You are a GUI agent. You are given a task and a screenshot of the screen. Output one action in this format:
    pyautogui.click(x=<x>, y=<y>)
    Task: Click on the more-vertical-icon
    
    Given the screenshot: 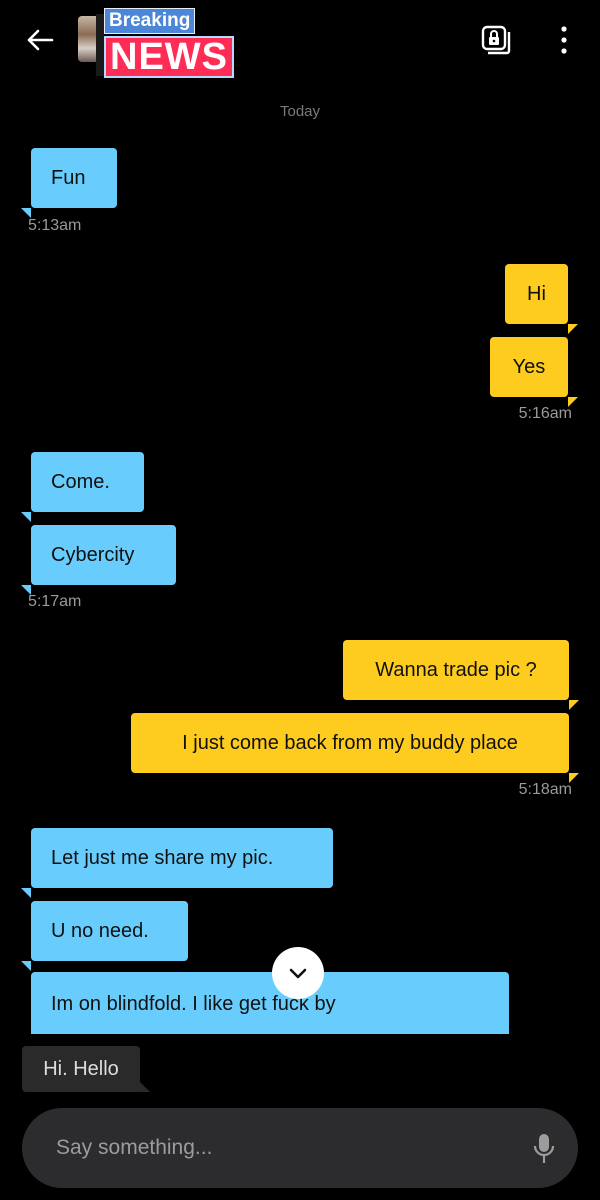 What is the action you would take?
    pyautogui.click(x=564, y=40)
    